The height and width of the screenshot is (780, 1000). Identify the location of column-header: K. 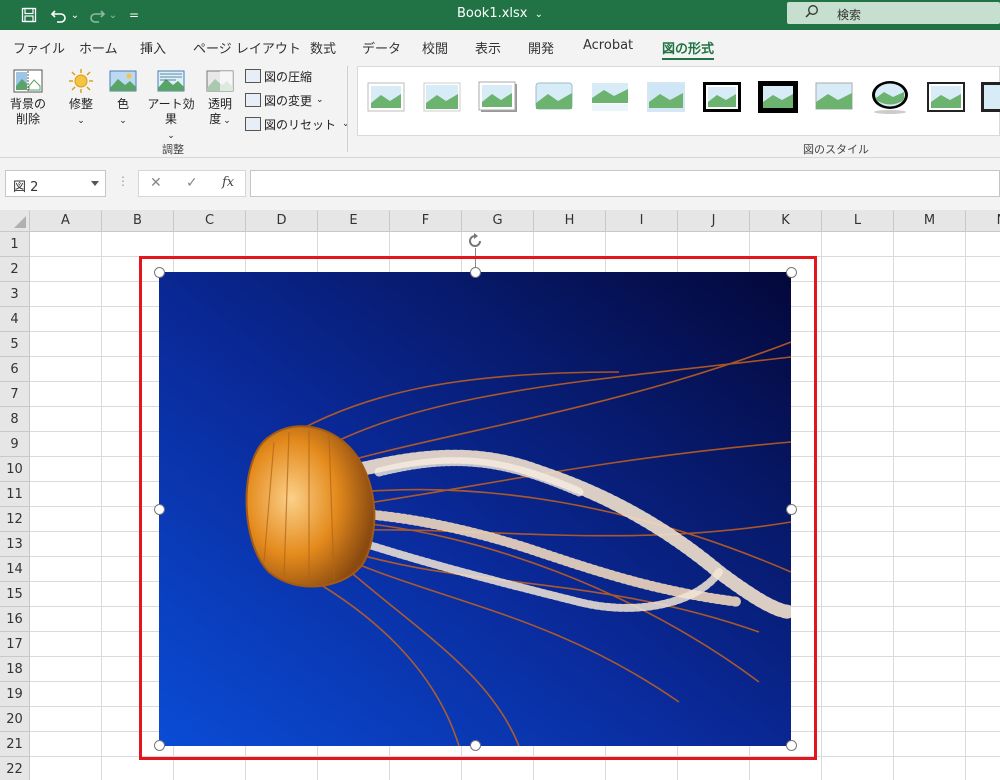
(786, 221).